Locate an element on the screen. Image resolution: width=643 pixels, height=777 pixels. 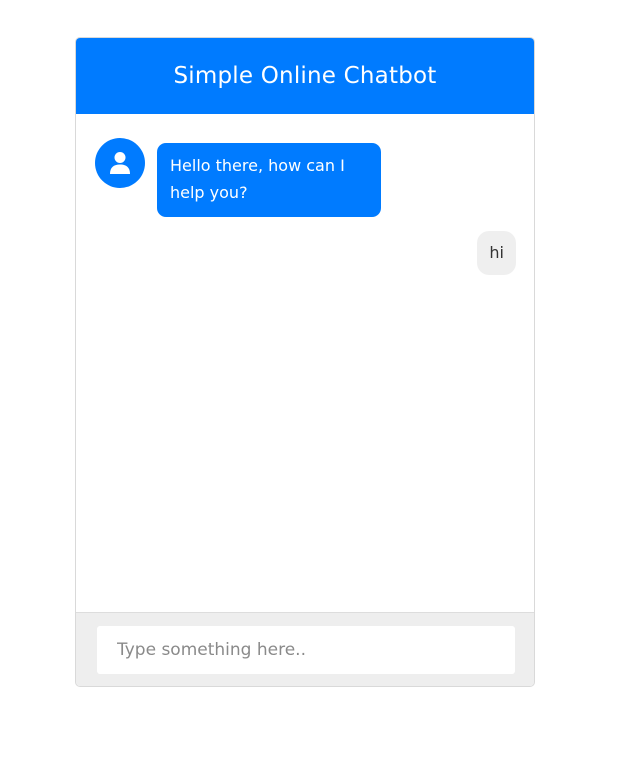
user-icon is located at coordinates (120, 163).